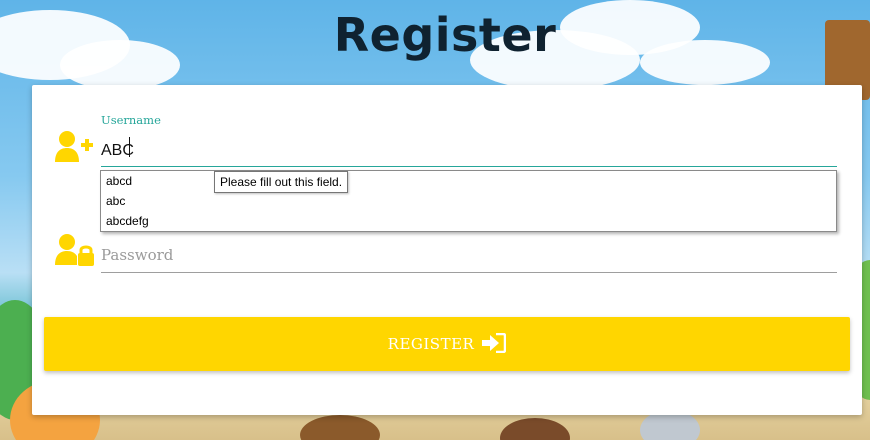 Image resolution: width=870 pixels, height=440 pixels. I want to click on user-plus-icon, so click(74, 148).